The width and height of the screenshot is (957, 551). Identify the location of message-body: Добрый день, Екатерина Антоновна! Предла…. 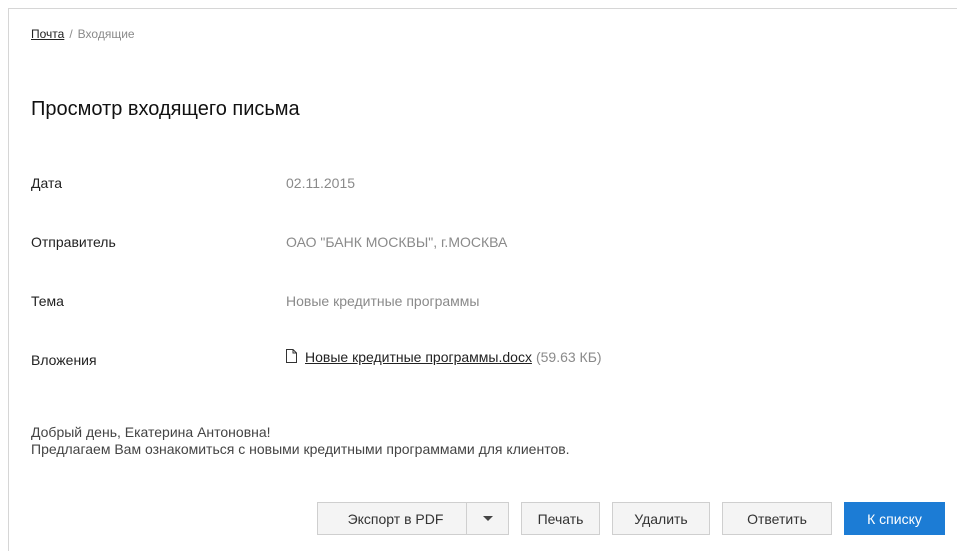
(300, 441).